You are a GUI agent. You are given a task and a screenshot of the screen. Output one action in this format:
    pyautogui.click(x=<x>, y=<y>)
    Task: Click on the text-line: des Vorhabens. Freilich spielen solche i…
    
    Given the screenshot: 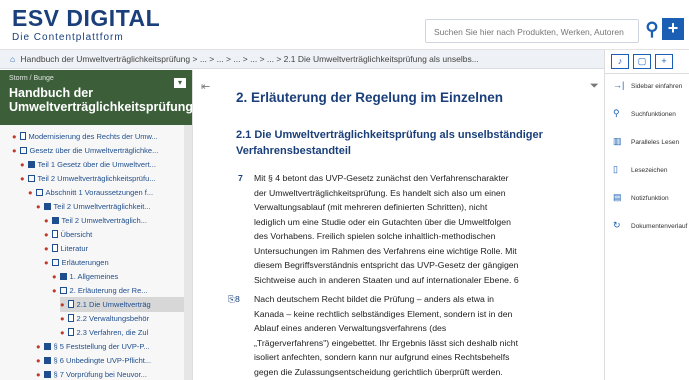 What is the action you would take?
    pyautogui.click(x=375, y=236)
    